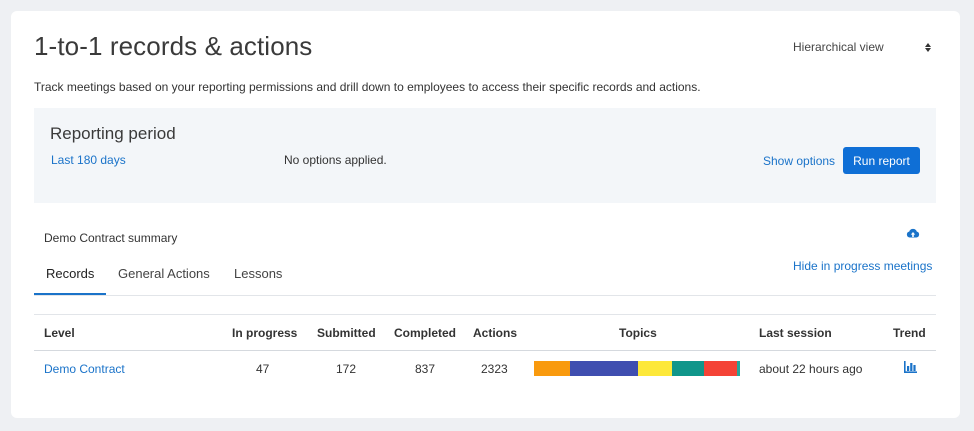 This screenshot has height=431, width=974. I want to click on actions-value: 2323, so click(494, 369).